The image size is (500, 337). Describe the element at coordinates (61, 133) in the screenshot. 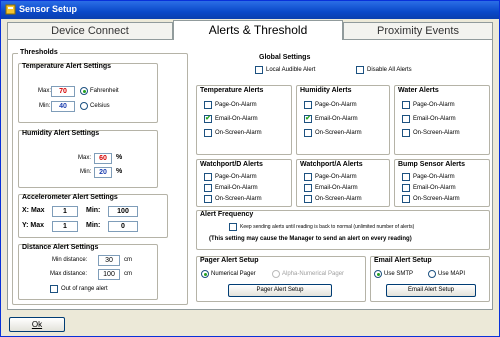

I see `humidity-settings-title: Humidity Alert Settings` at that location.